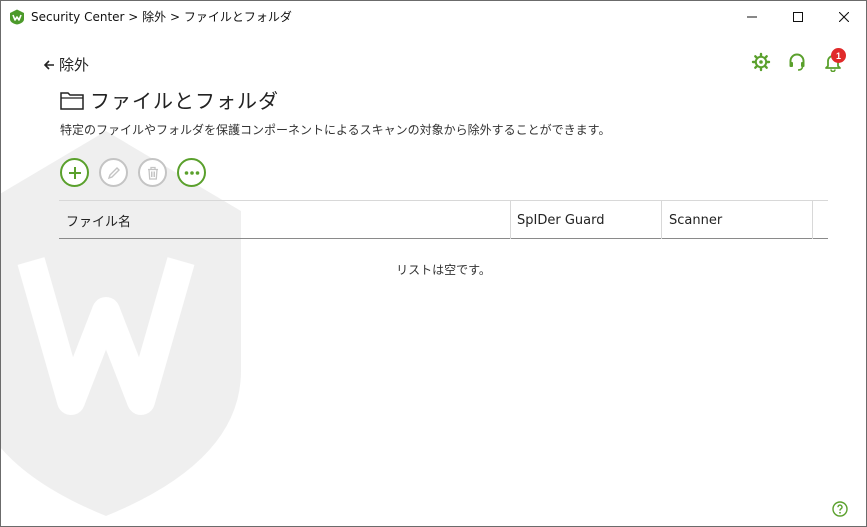  Describe the element at coordinates (48, 64) in the screenshot. I see `arrow-left-icon` at that location.